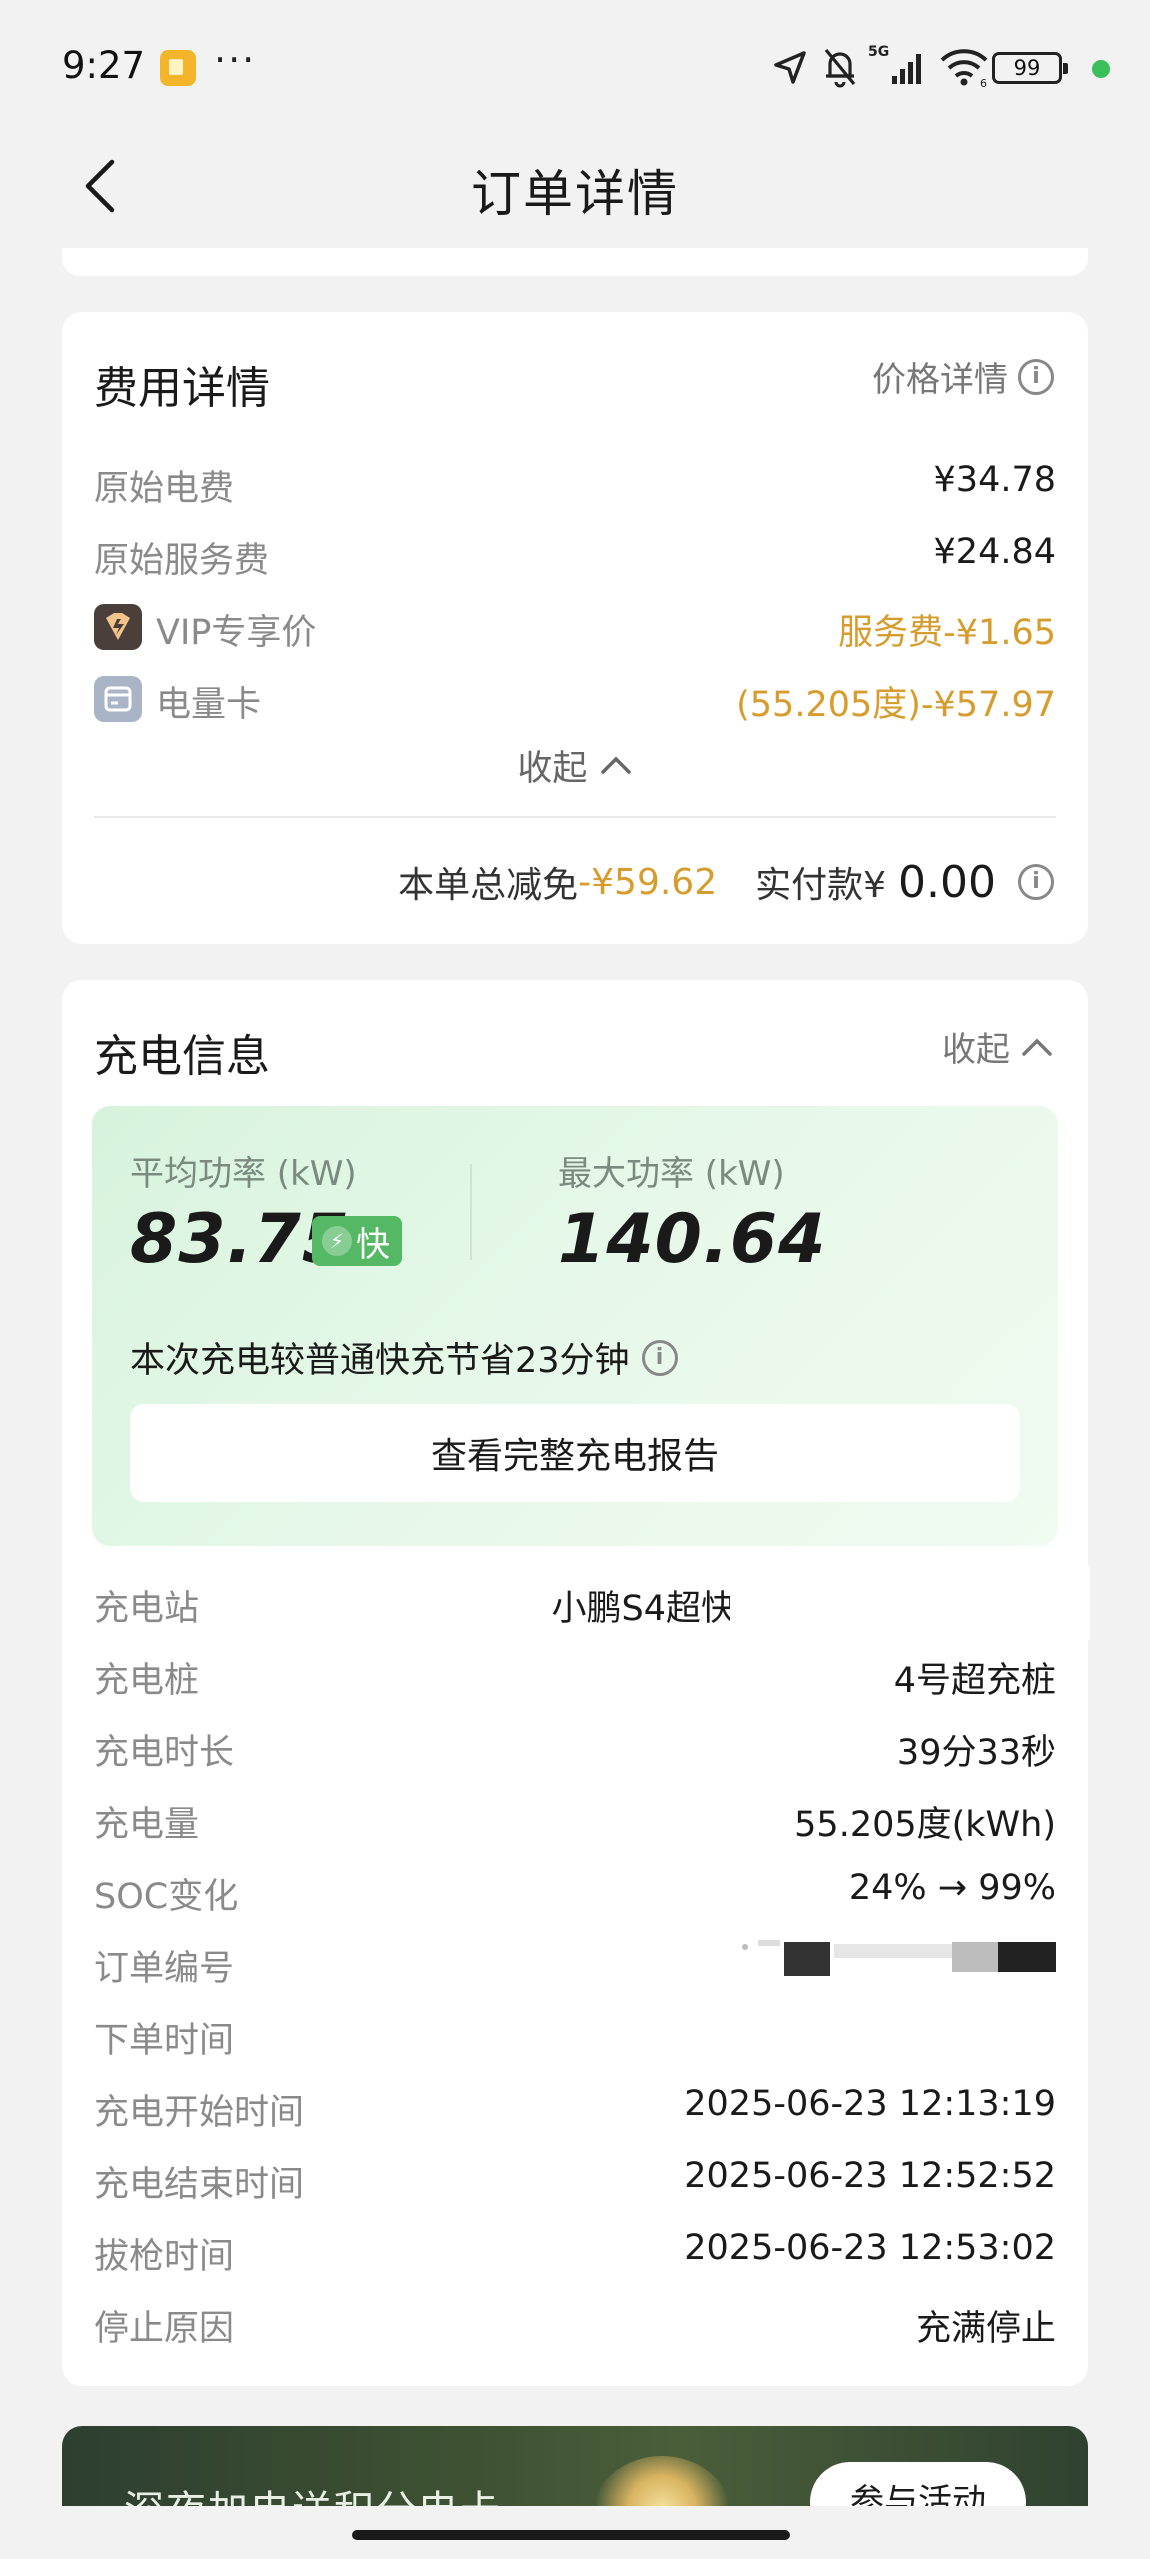 This screenshot has height=2559, width=1150. Describe the element at coordinates (575, 1966) in the screenshot. I see `charge-row-order-id: 订单编号` at that location.